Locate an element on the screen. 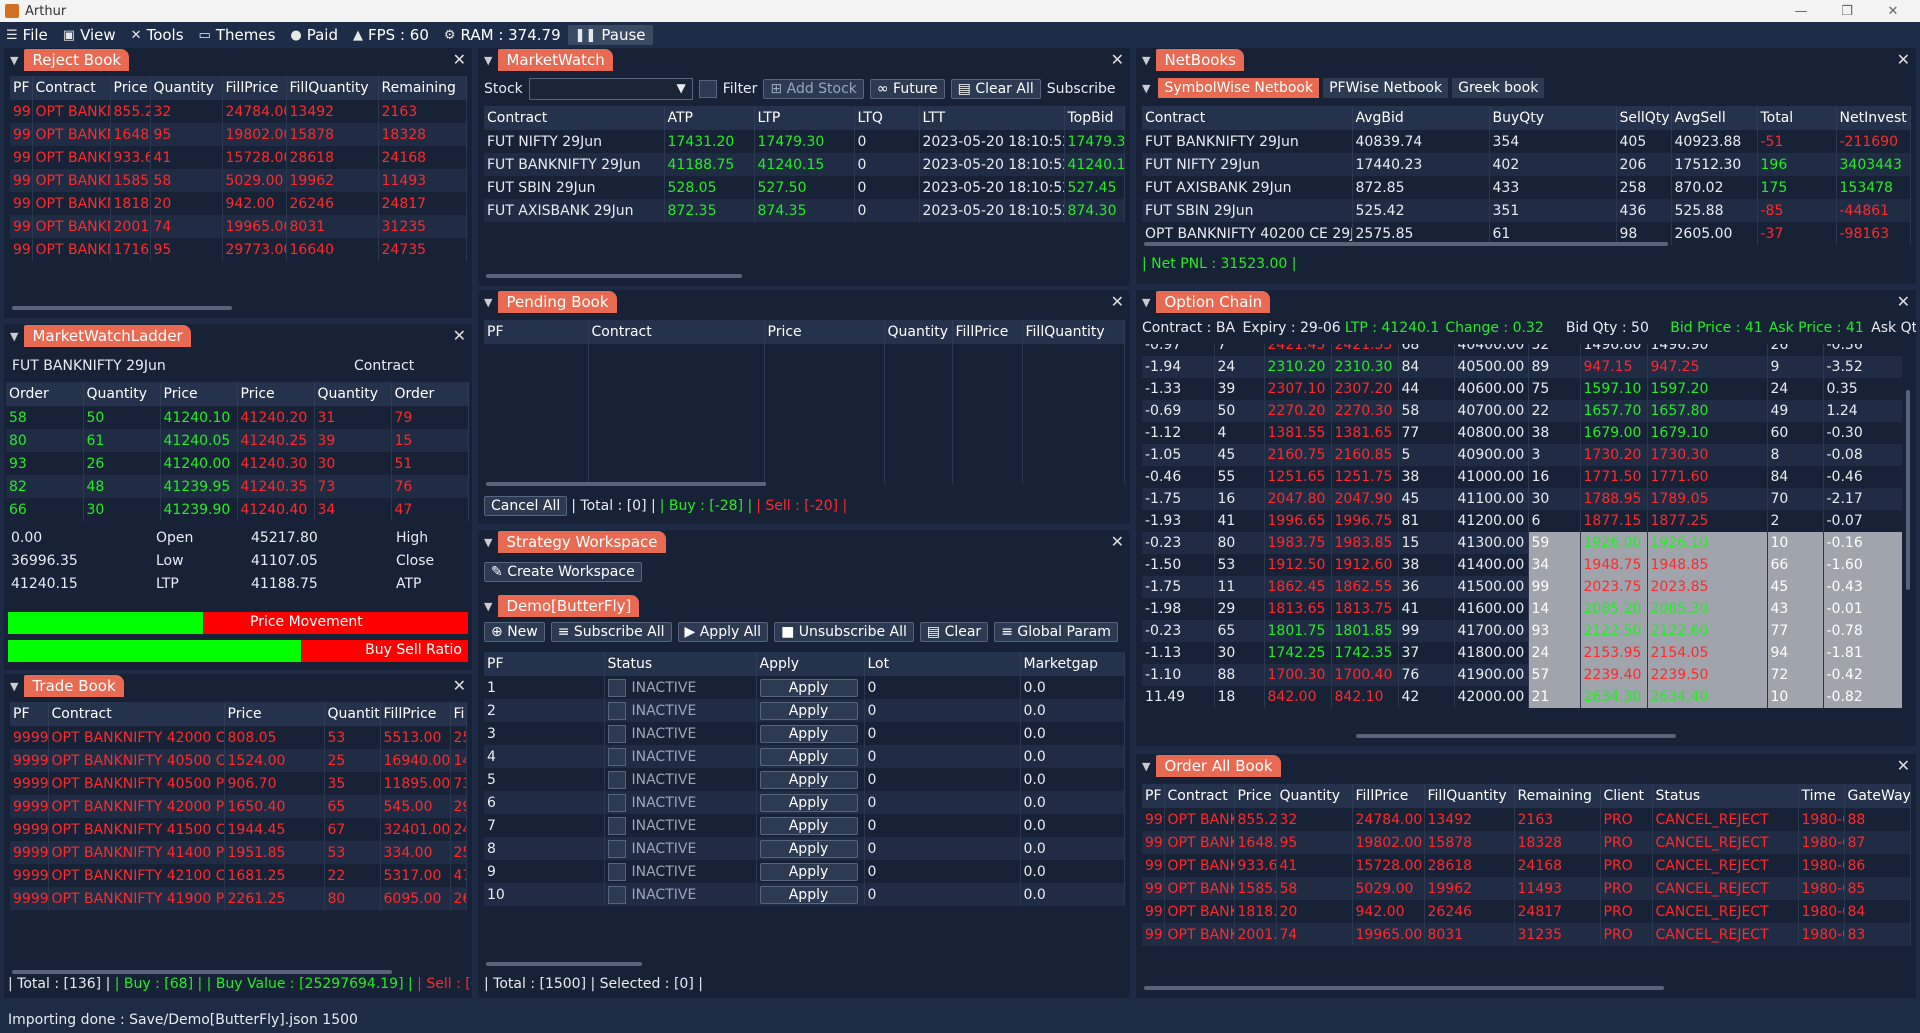 This screenshot has height=1033, width=1920. strategy-row: 9 INACTIVE Apply 0 0.0 is located at coordinates (804, 871).